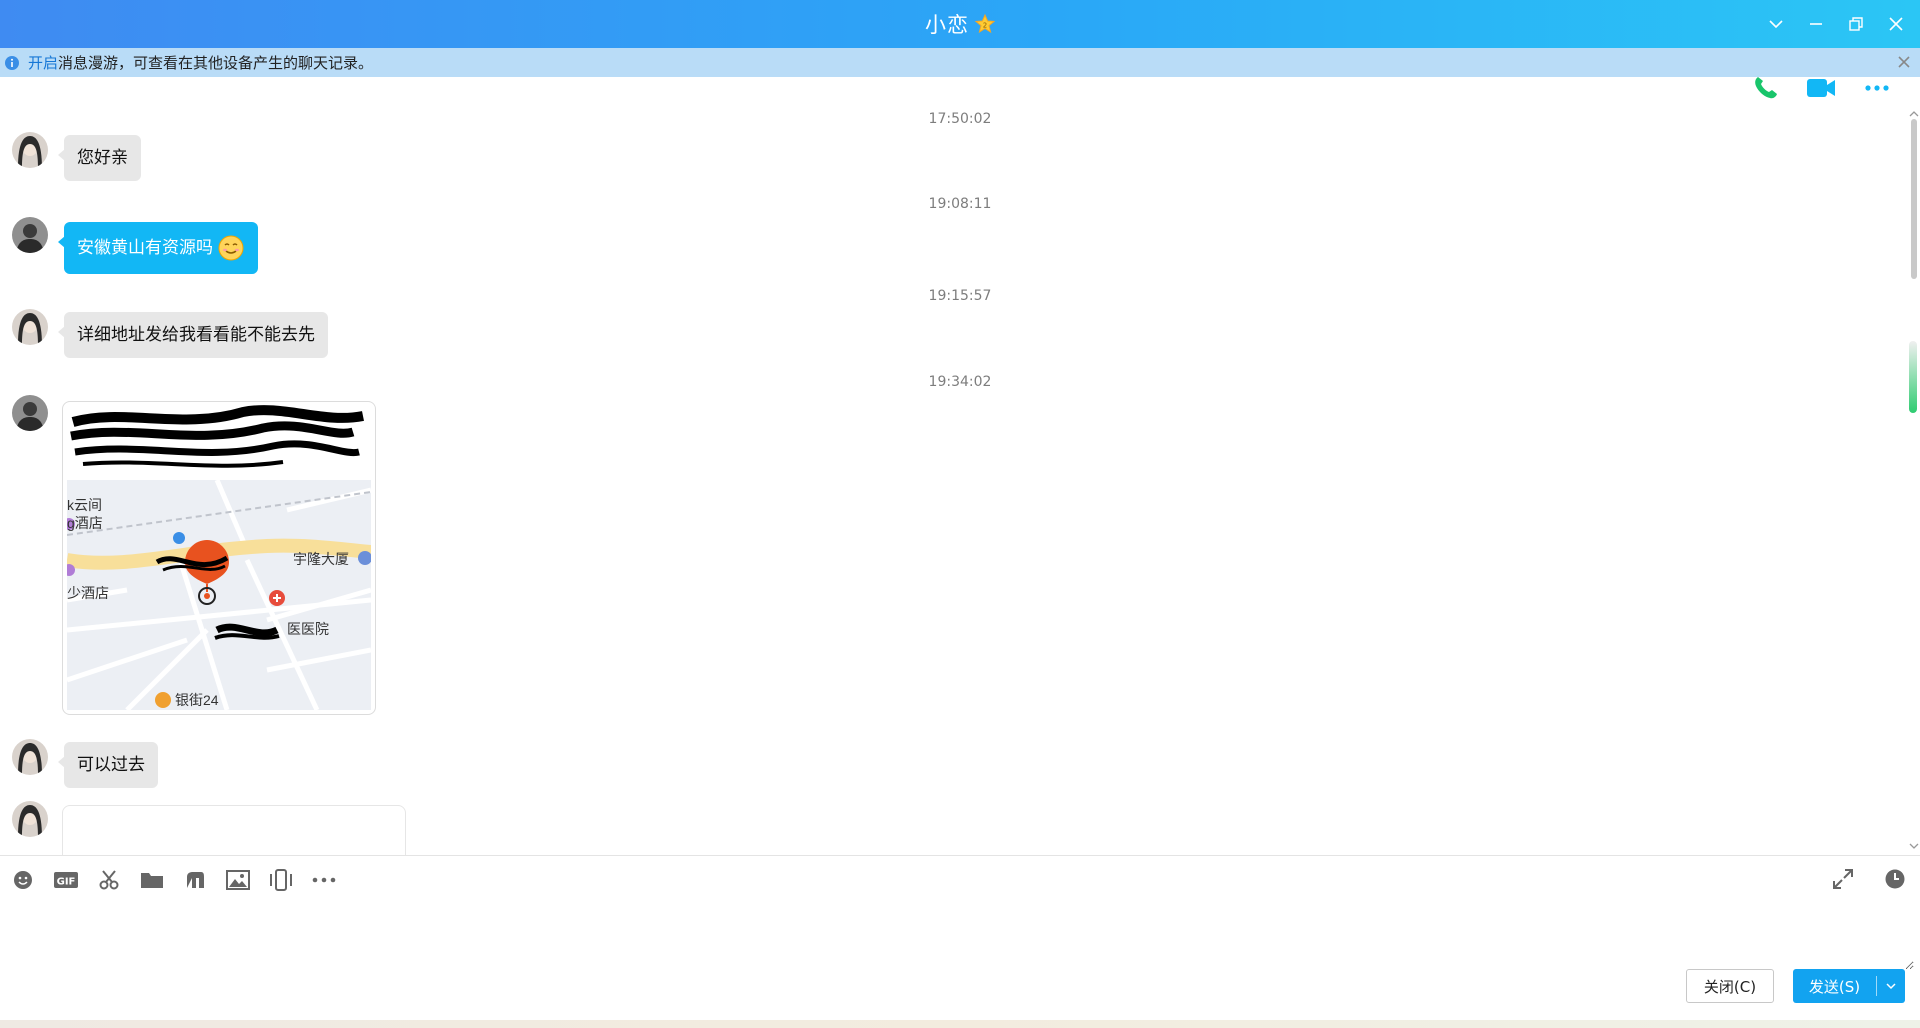  I want to click on folder-icon, so click(152, 880).